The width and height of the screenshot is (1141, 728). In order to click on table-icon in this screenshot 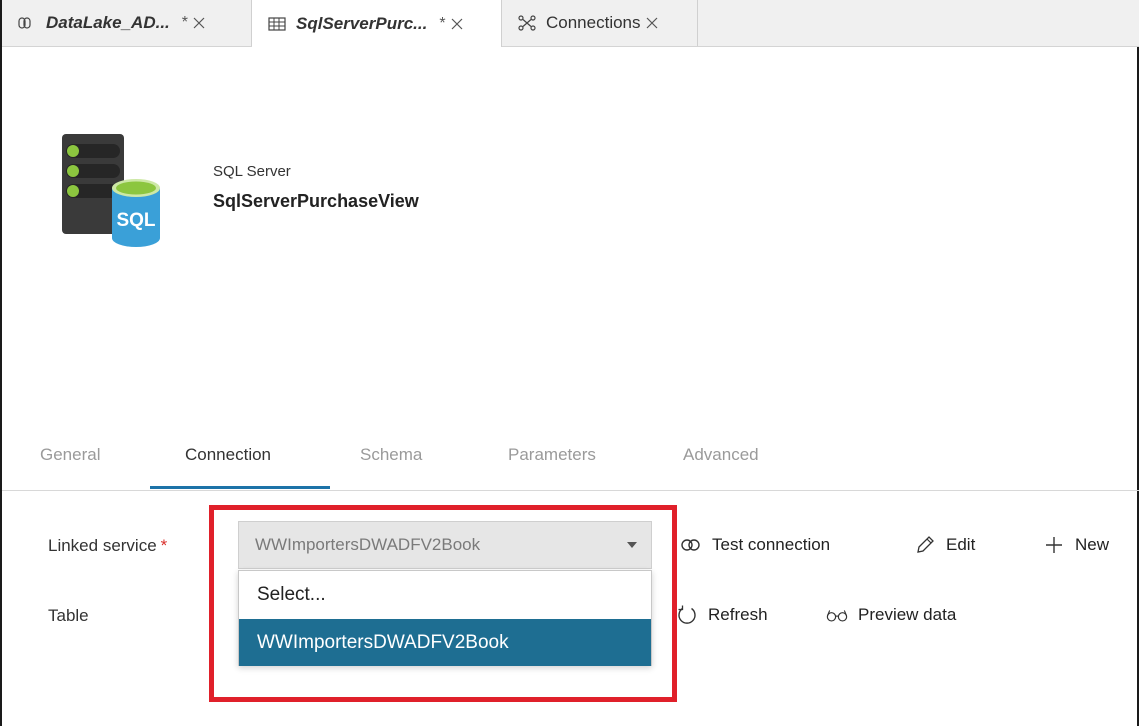, I will do `click(277, 24)`.